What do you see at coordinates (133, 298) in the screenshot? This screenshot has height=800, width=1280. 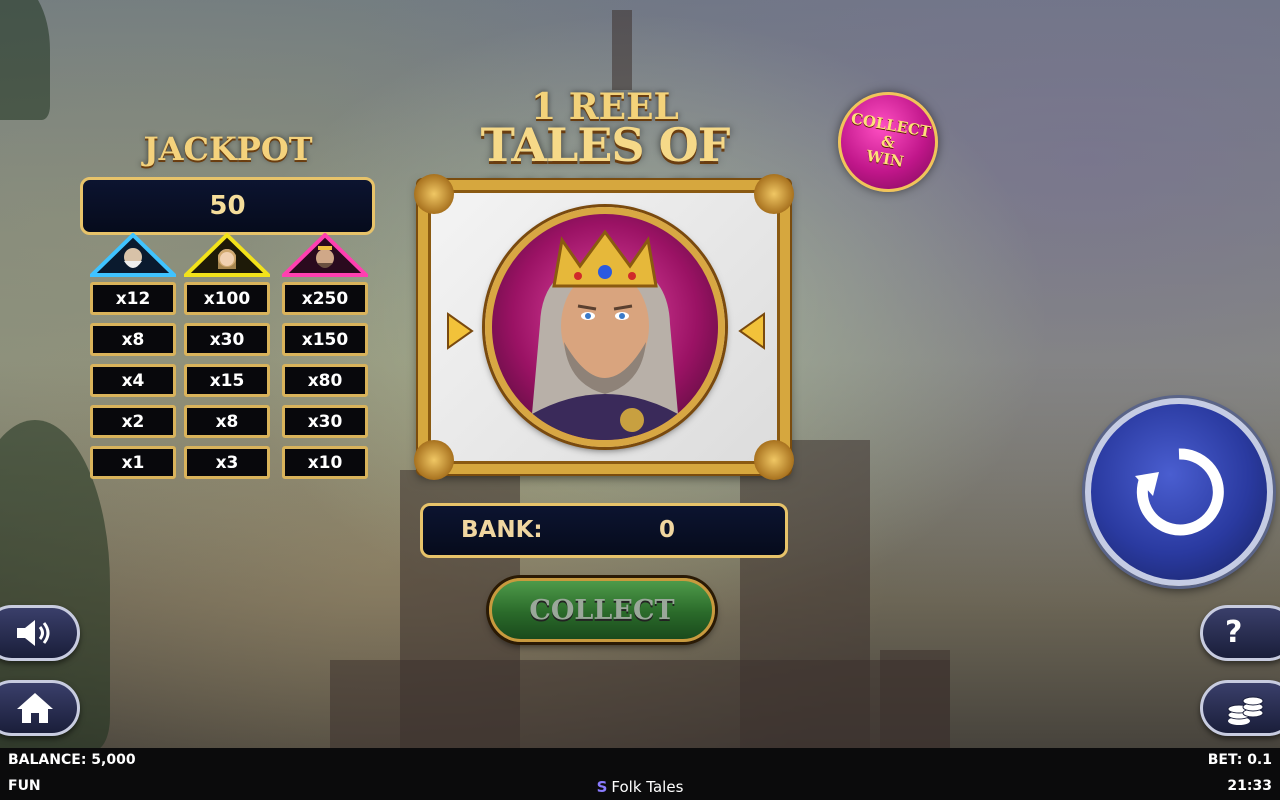 I see `multiplier-cell: x12` at bounding box center [133, 298].